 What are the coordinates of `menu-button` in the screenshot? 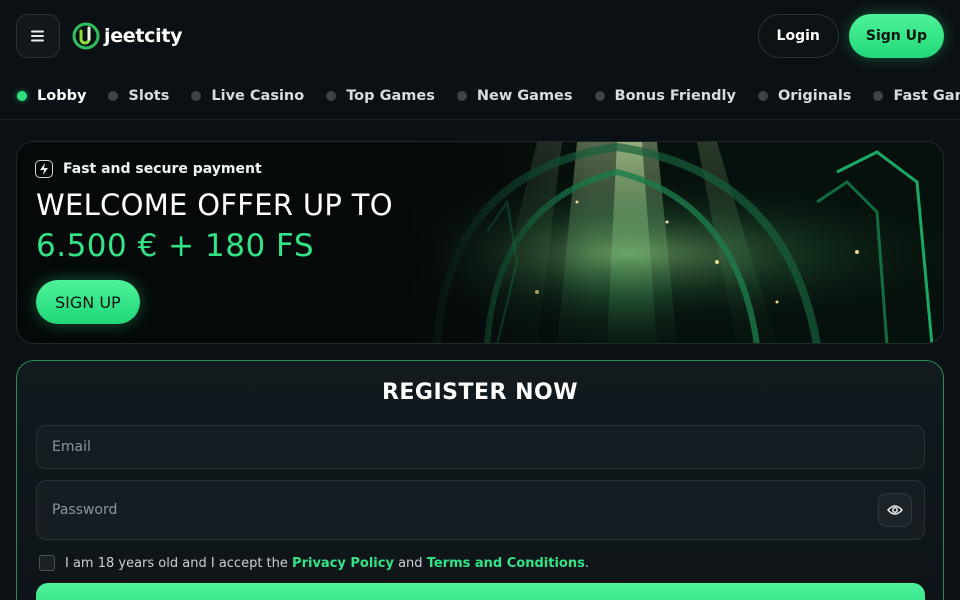 It's located at (38, 36).